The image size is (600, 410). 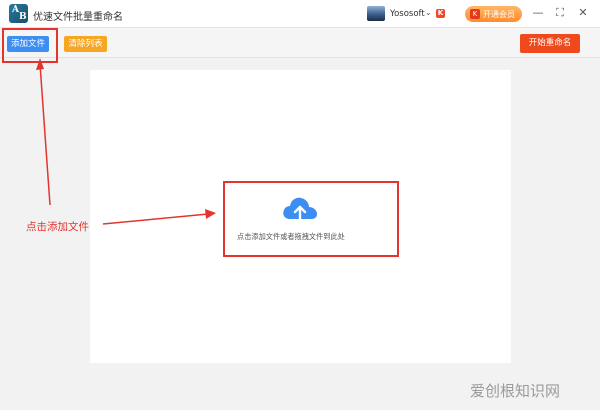 What do you see at coordinates (126, 141) in the screenshot?
I see `annotation-arrows` at bounding box center [126, 141].